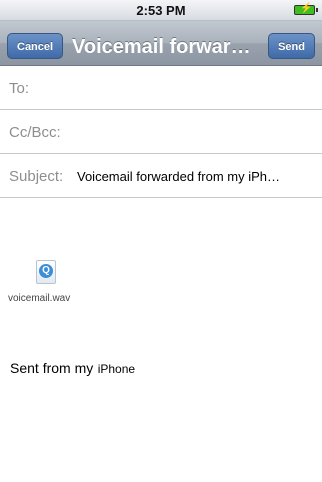  I want to click on attachment-filename: voicemail.wav, so click(39, 298).